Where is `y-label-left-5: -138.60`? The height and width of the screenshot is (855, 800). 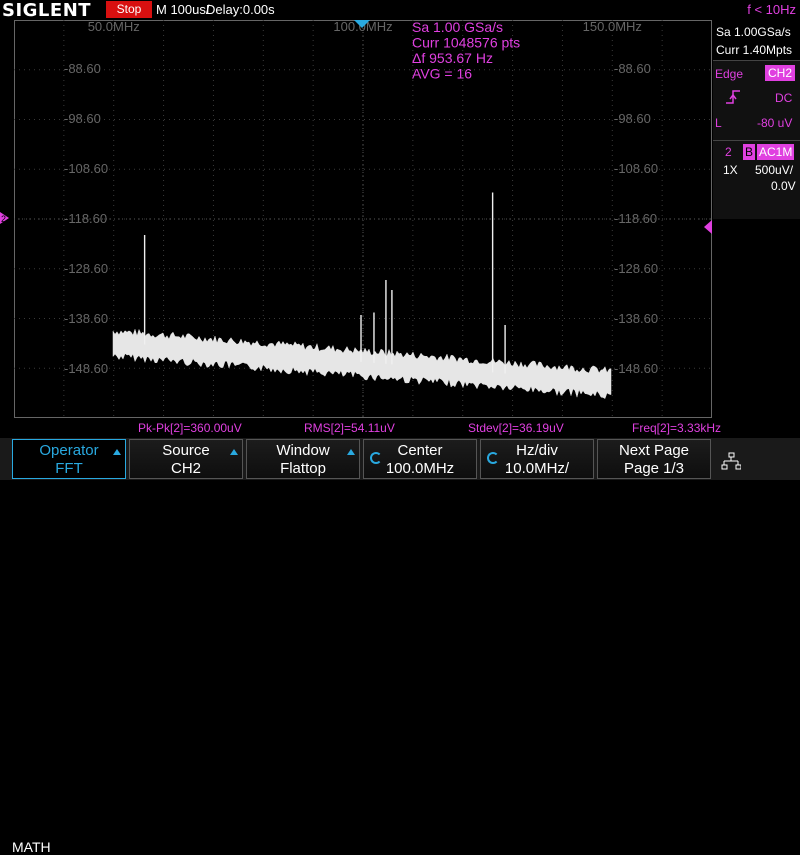
y-label-left-5: -138.60 is located at coordinates (86, 318).